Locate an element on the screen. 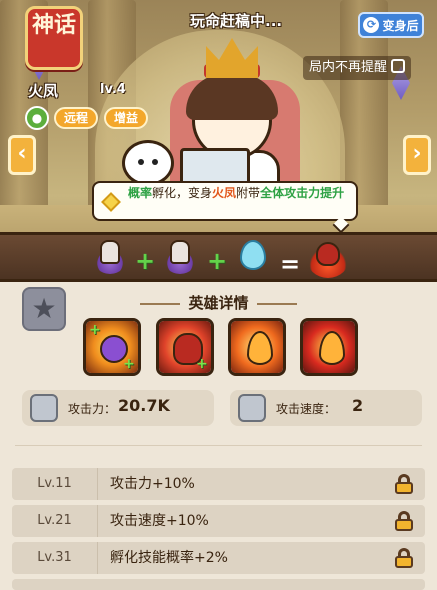 Image resolution: width=437 pixels, height=590 pixels. speed-axe-icon is located at coordinates (252, 408).